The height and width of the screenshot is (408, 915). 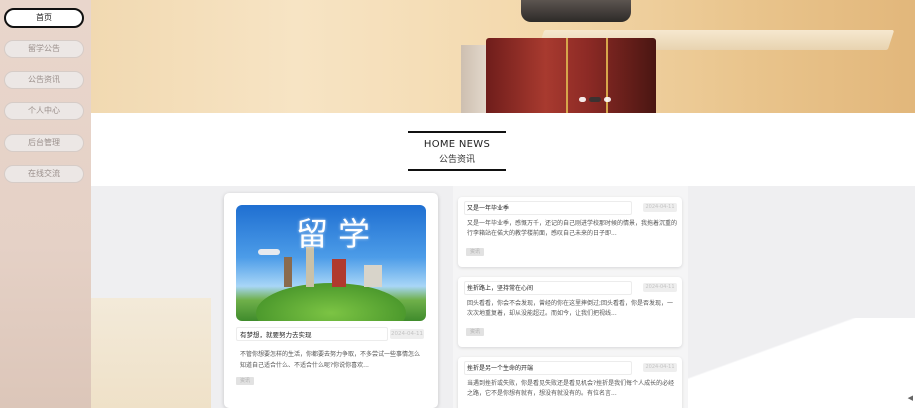 I want to click on news-title: 挫折是另一个生命的开端, so click(x=500, y=367).